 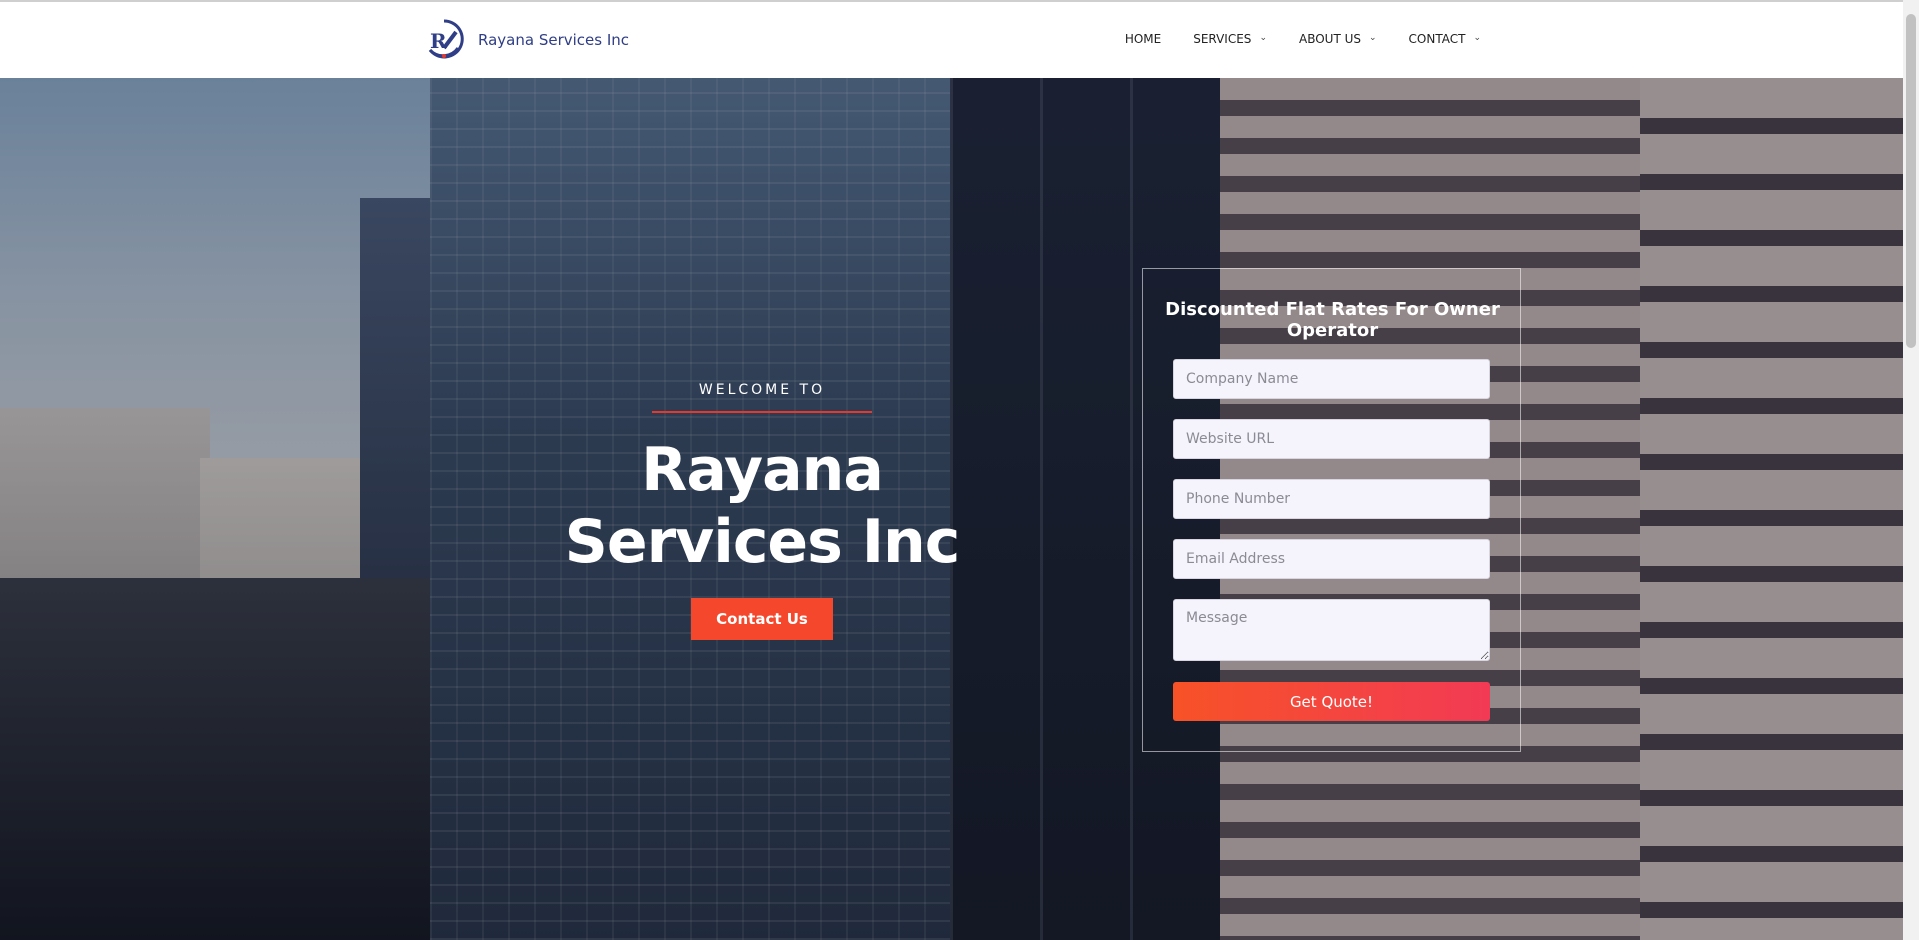 I want to click on rs-logo-icon: R, so click(x=444, y=40).